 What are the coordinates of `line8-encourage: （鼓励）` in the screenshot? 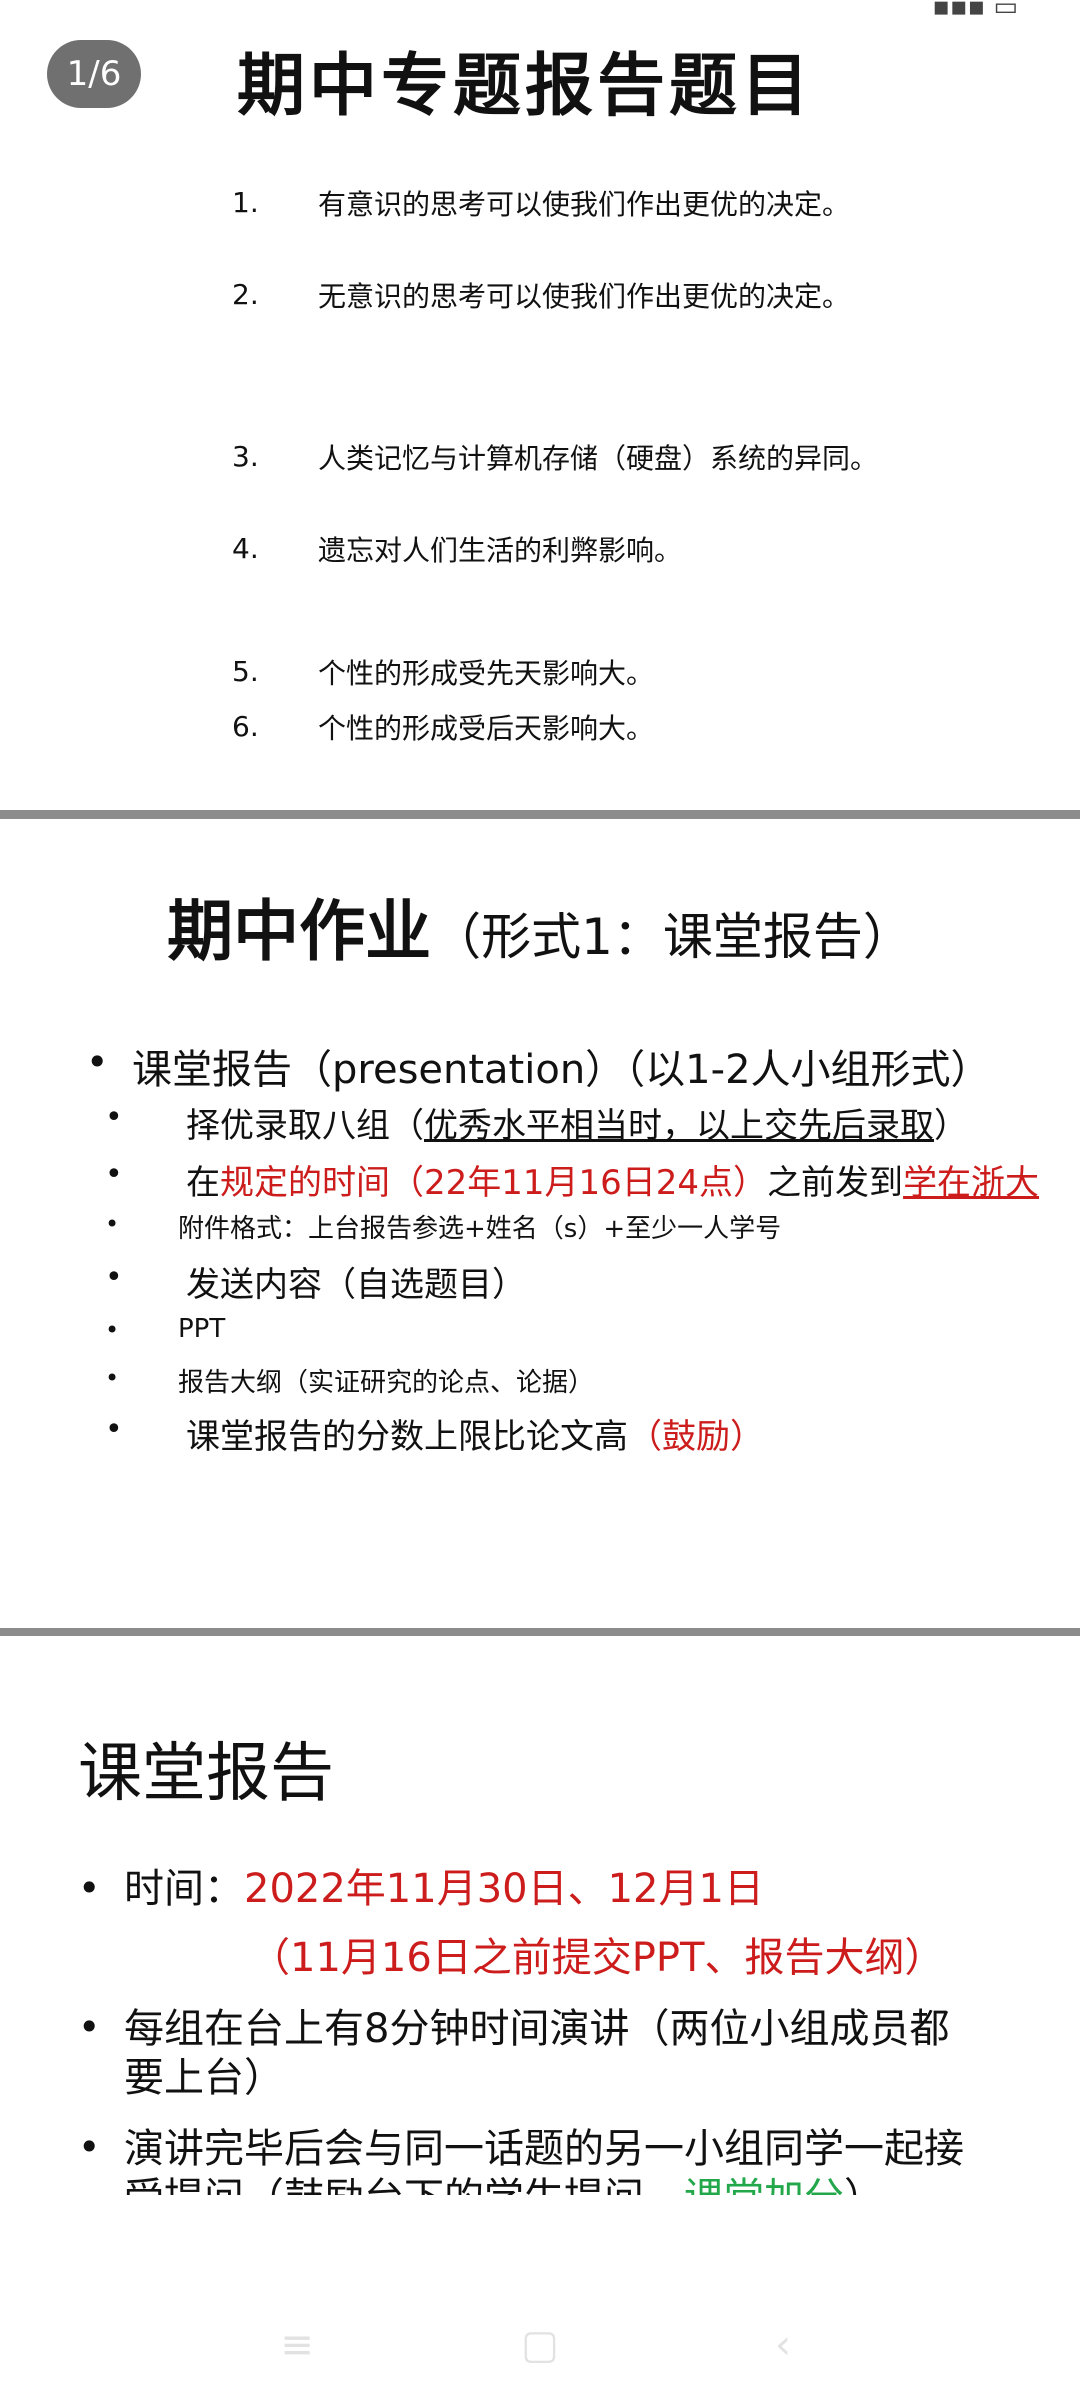 It's located at (696, 1437).